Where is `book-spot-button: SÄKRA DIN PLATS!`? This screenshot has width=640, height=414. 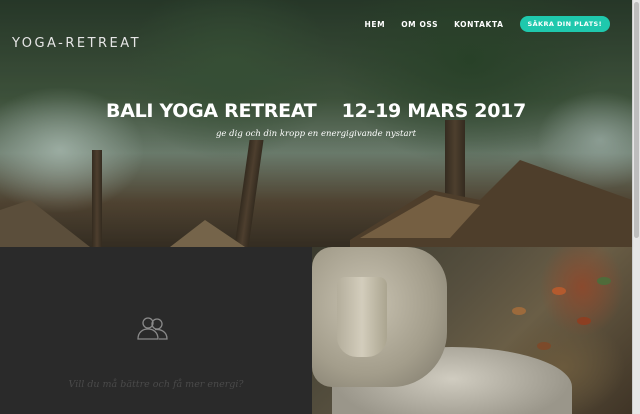
book-spot-button: SÄKRA DIN PLATS! is located at coordinates (564, 24).